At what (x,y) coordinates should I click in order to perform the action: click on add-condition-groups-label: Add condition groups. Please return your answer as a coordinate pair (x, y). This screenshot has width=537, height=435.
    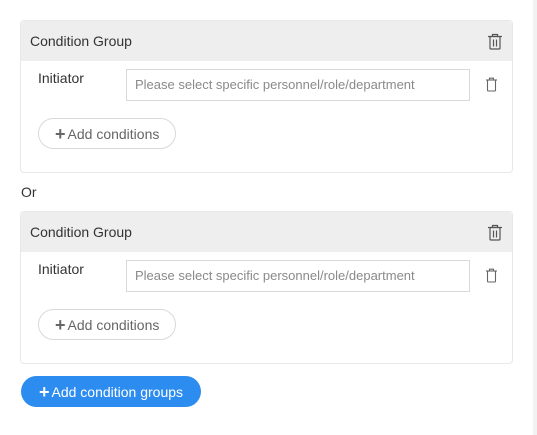
    Looking at the image, I should click on (117, 391).